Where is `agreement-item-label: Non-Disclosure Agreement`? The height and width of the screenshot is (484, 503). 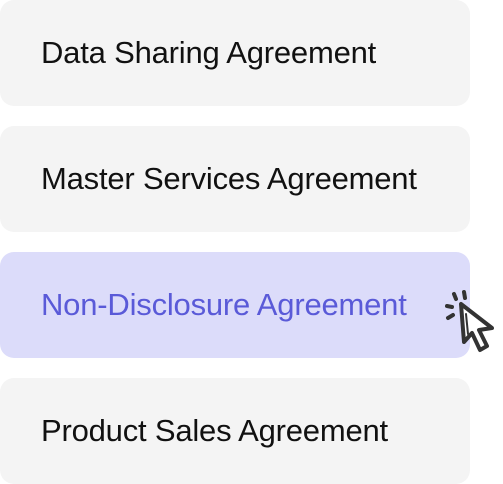 agreement-item-label: Non-Disclosure Agreement is located at coordinates (224, 304).